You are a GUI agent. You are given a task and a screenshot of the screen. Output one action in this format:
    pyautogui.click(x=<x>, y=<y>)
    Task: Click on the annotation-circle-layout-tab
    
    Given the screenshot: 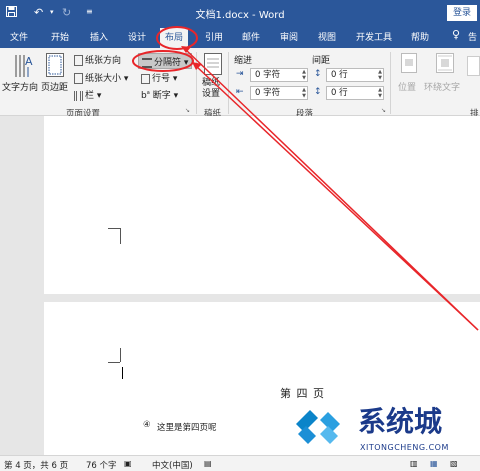 What is the action you would take?
    pyautogui.click(x=177, y=38)
    